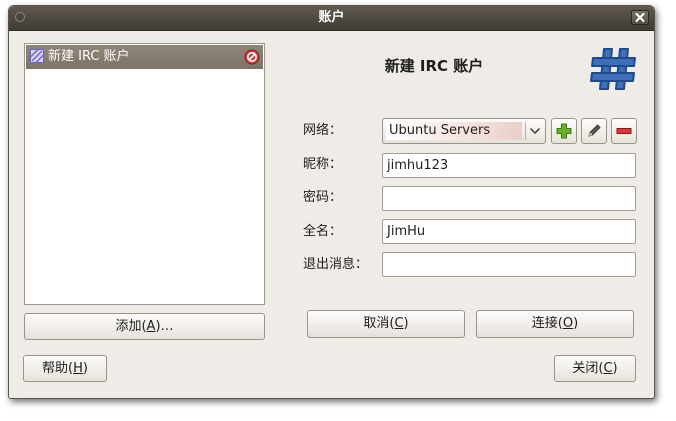 The height and width of the screenshot is (421, 676). What do you see at coordinates (454, 131) in the screenshot?
I see `network-select-value: Ubuntu Servers` at bounding box center [454, 131].